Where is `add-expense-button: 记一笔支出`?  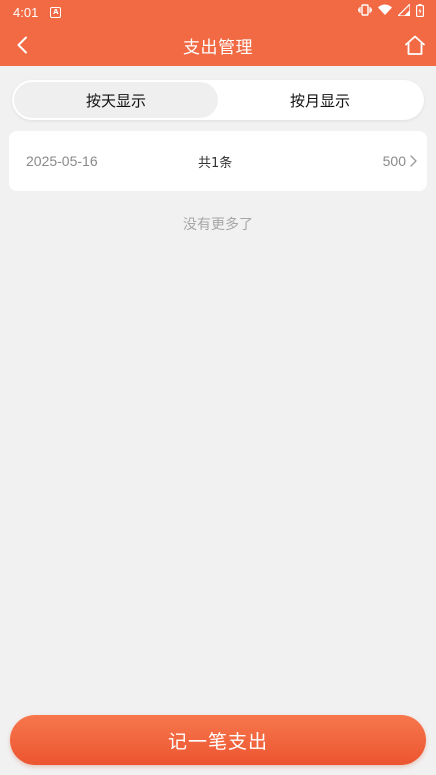
add-expense-button: 记一笔支出 is located at coordinates (218, 740).